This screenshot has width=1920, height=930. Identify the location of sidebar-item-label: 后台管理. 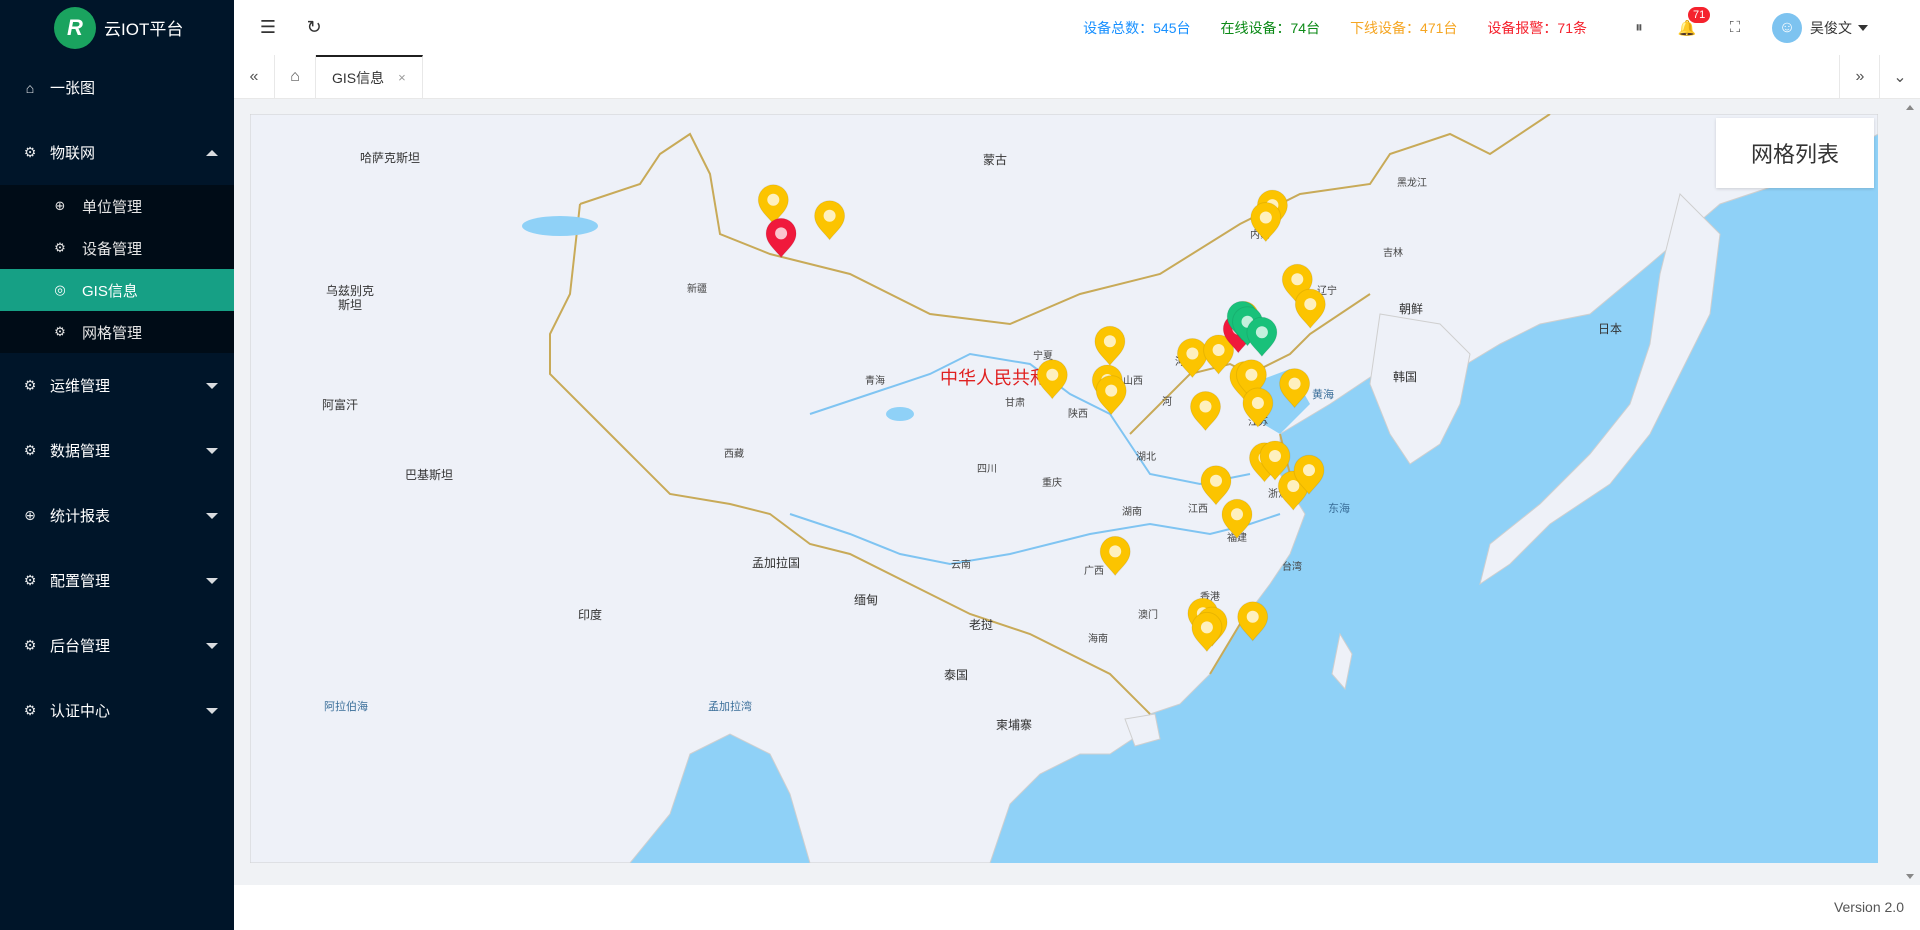
(80, 646).